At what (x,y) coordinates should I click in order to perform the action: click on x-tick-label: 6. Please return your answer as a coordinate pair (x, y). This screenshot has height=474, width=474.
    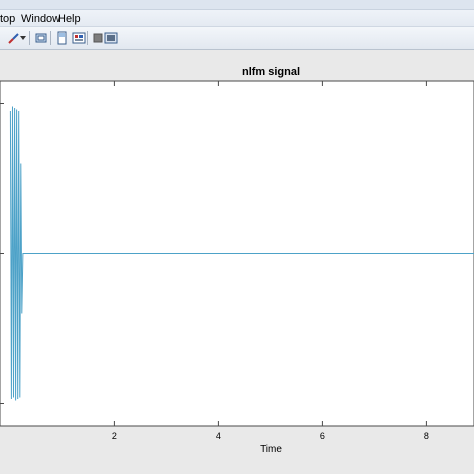
    Looking at the image, I should click on (322, 436).